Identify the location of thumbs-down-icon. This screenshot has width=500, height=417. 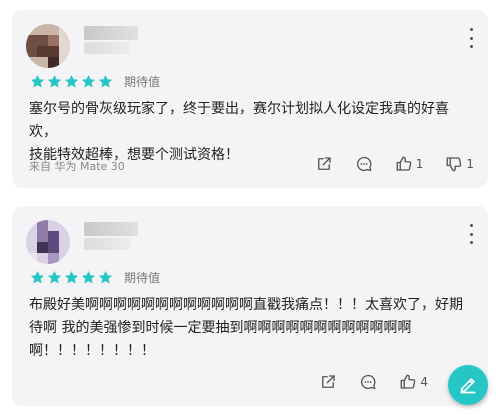
(454, 164).